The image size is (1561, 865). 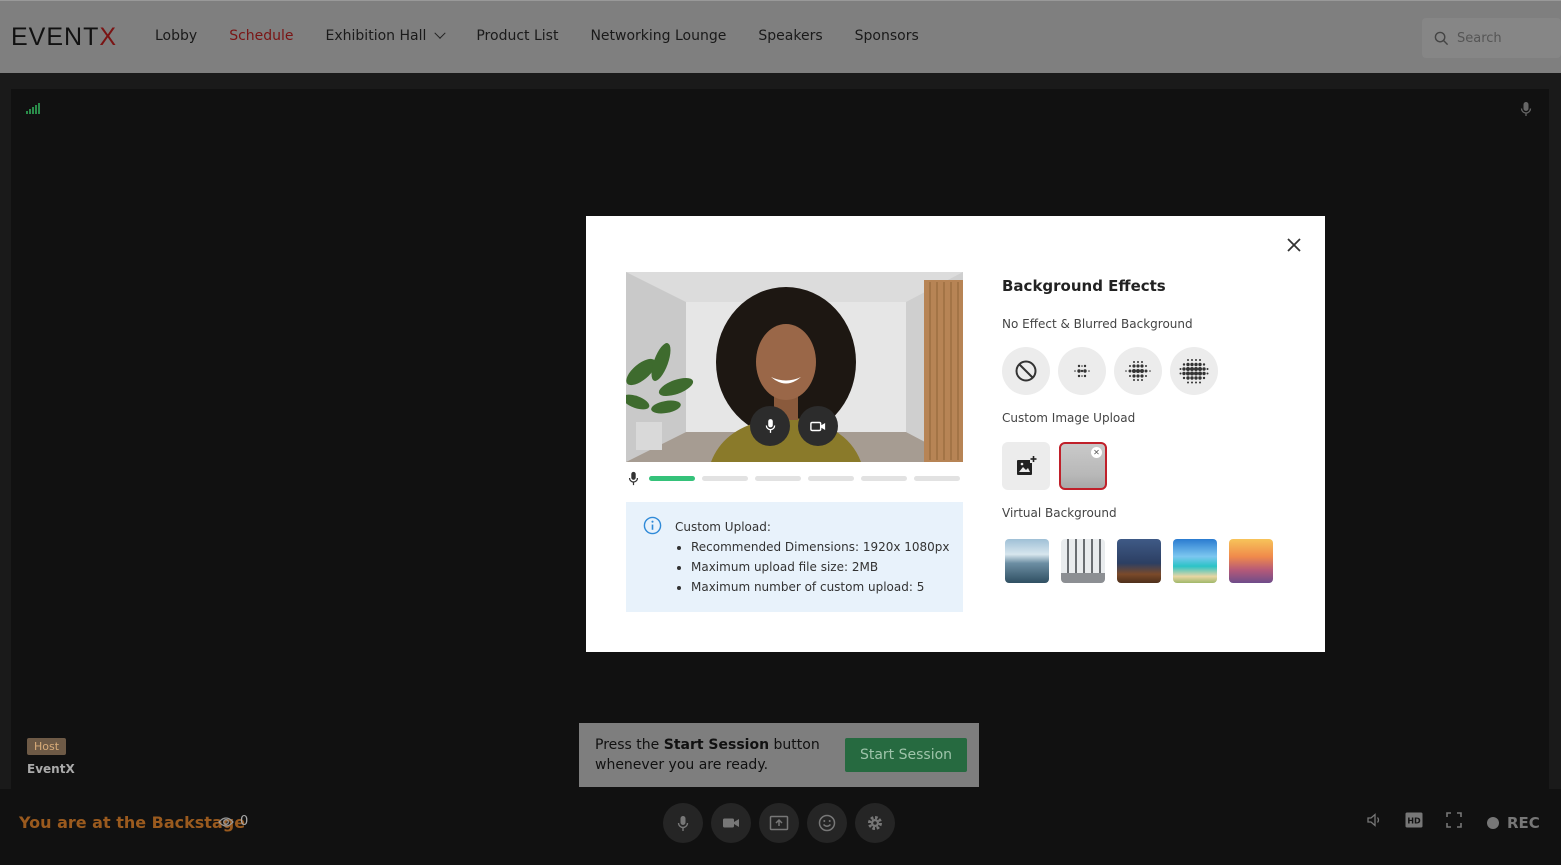 What do you see at coordinates (51, 769) in the screenshot?
I see `host-name: EventX` at bounding box center [51, 769].